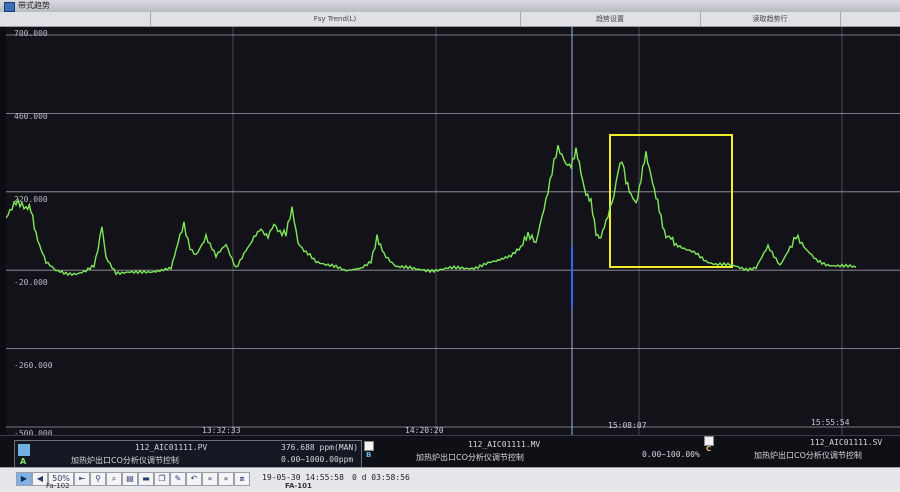 This screenshot has height=492, width=900. I want to click on pen-b-checkbox, so click(369, 446).